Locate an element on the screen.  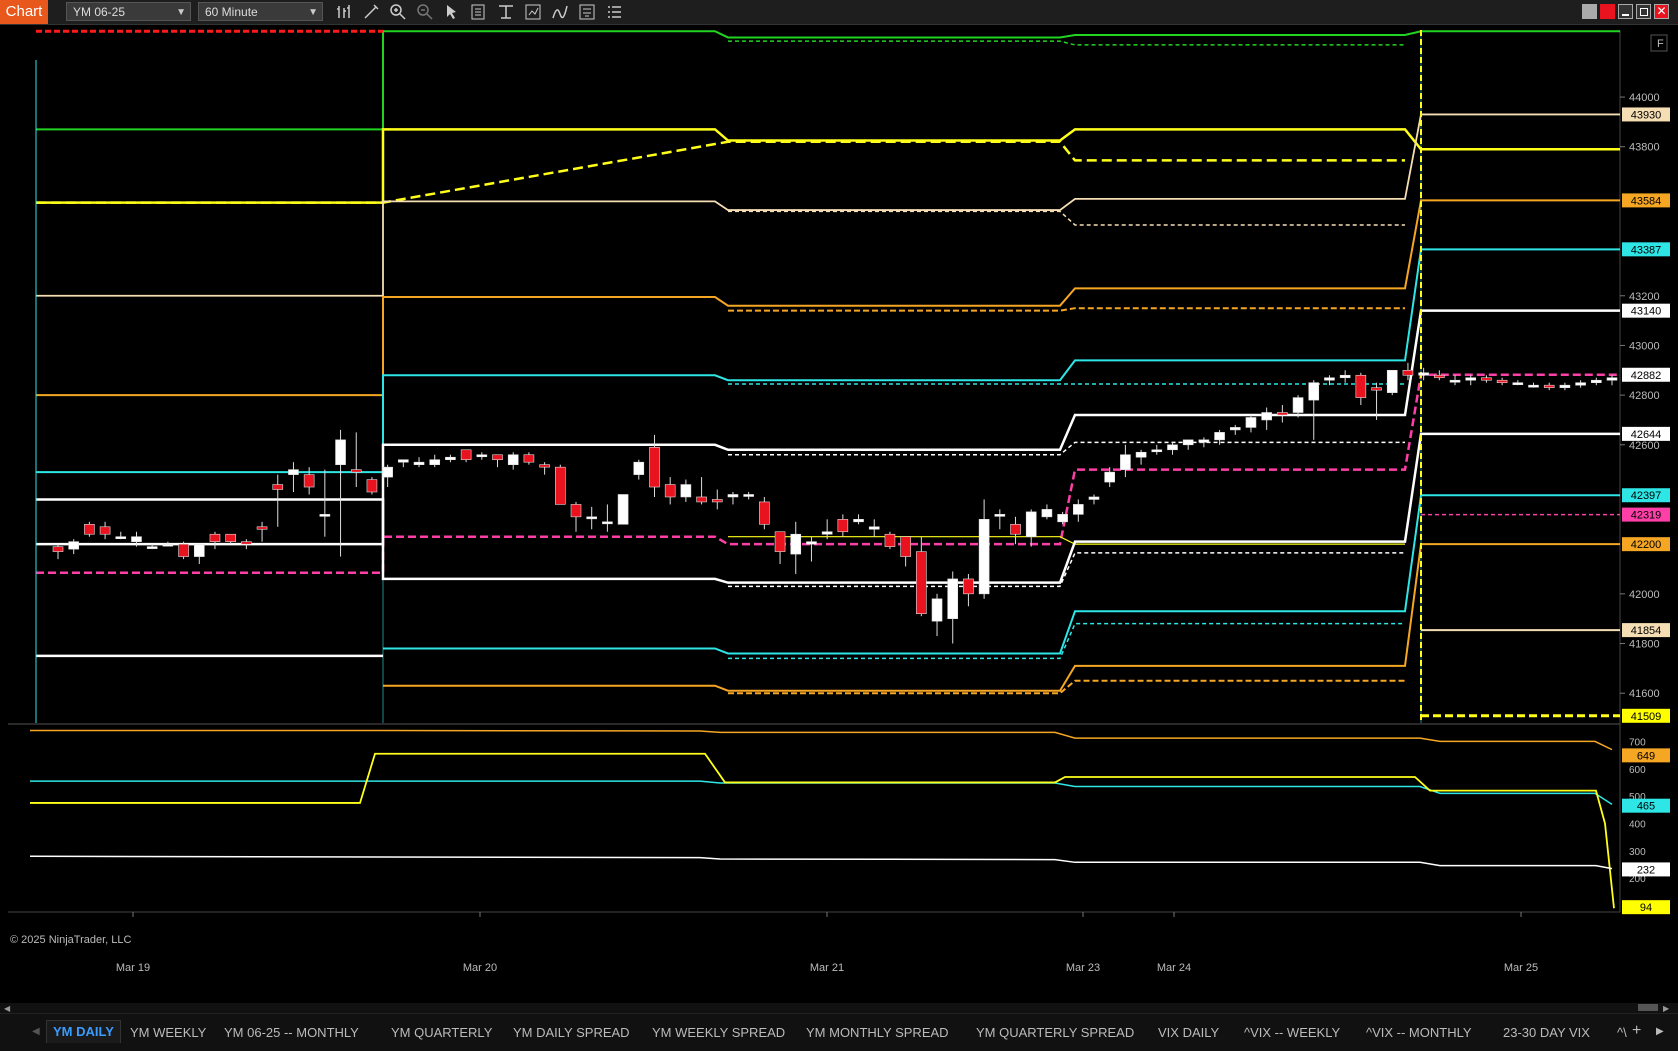
templates-icon is located at coordinates (506, 12).